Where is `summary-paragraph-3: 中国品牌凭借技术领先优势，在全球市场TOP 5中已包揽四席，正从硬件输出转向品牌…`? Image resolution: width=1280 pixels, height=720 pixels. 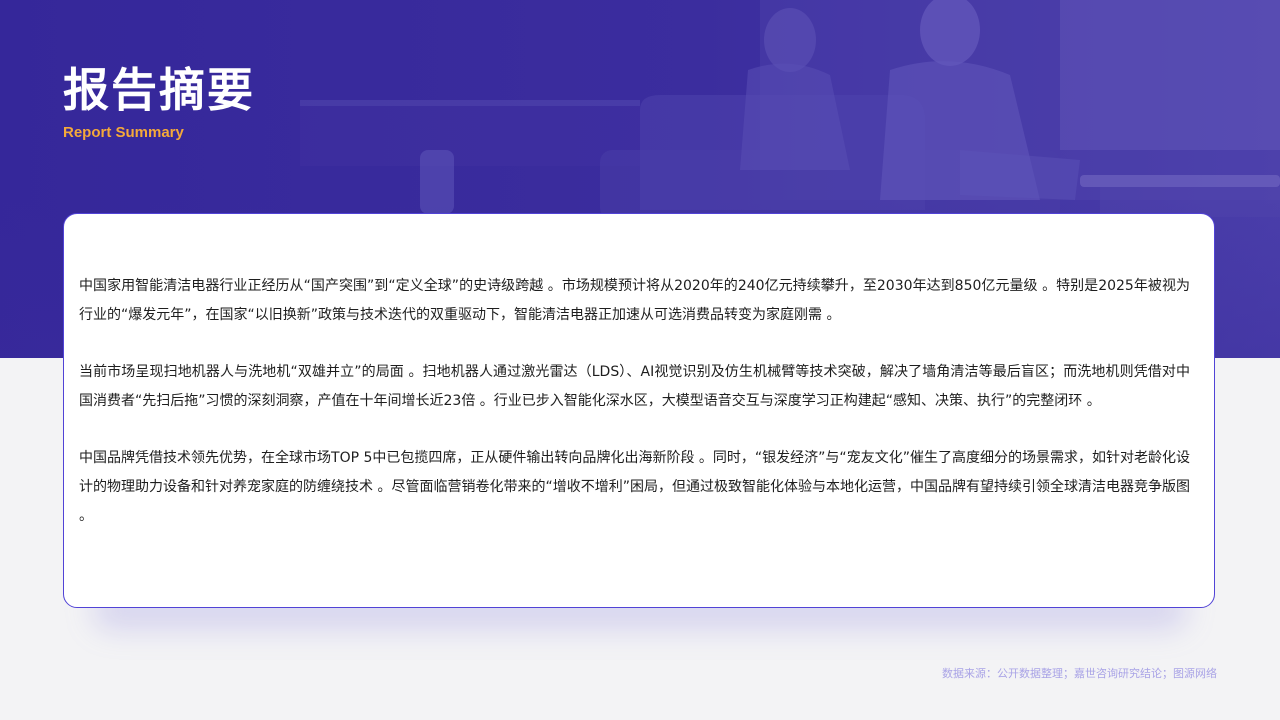
summary-paragraph-3: 中国品牌凭借技术领先优势，在全球市场TOP 5中已包揽四席，正从硬件输出转向品牌… is located at coordinates (634, 487).